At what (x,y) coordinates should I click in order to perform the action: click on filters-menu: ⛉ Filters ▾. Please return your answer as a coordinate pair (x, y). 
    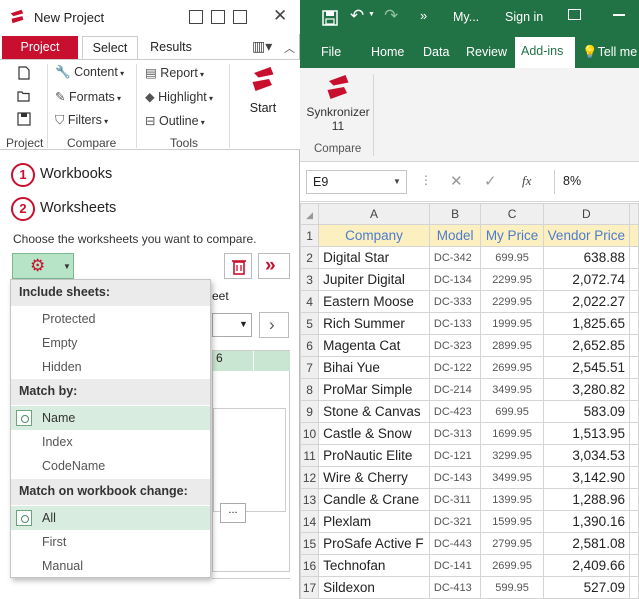
    Looking at the image, I should click on (81, 120).